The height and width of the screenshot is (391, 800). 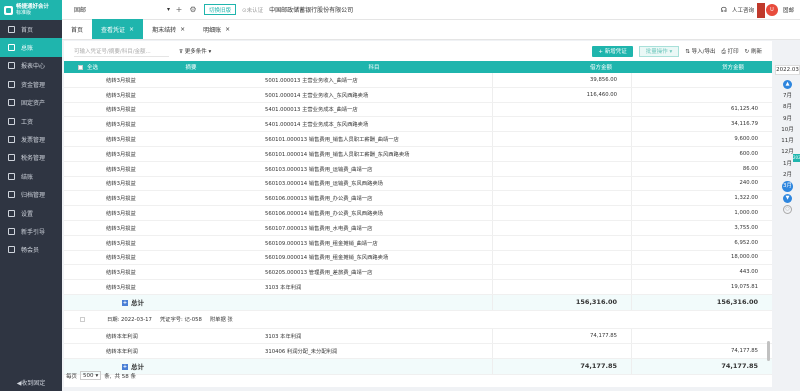 I want to click on avatar: U, so click(x=771, y=9).